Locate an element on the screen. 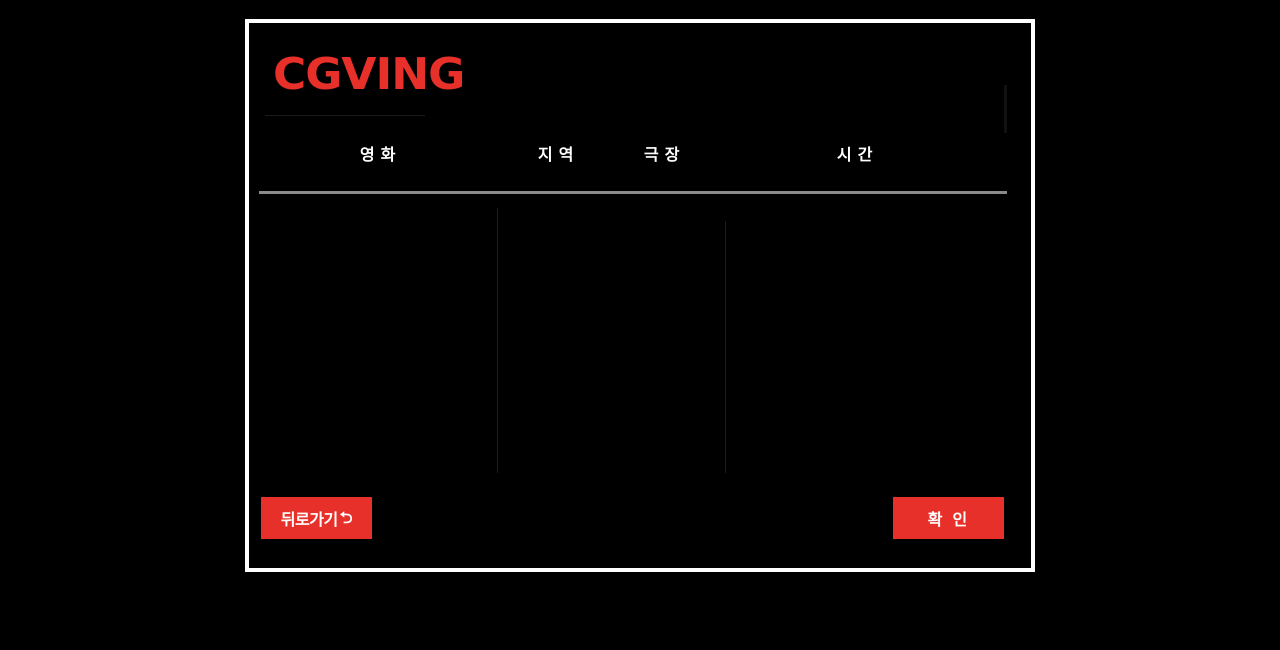  time-list is located at coordinates (867, 340).